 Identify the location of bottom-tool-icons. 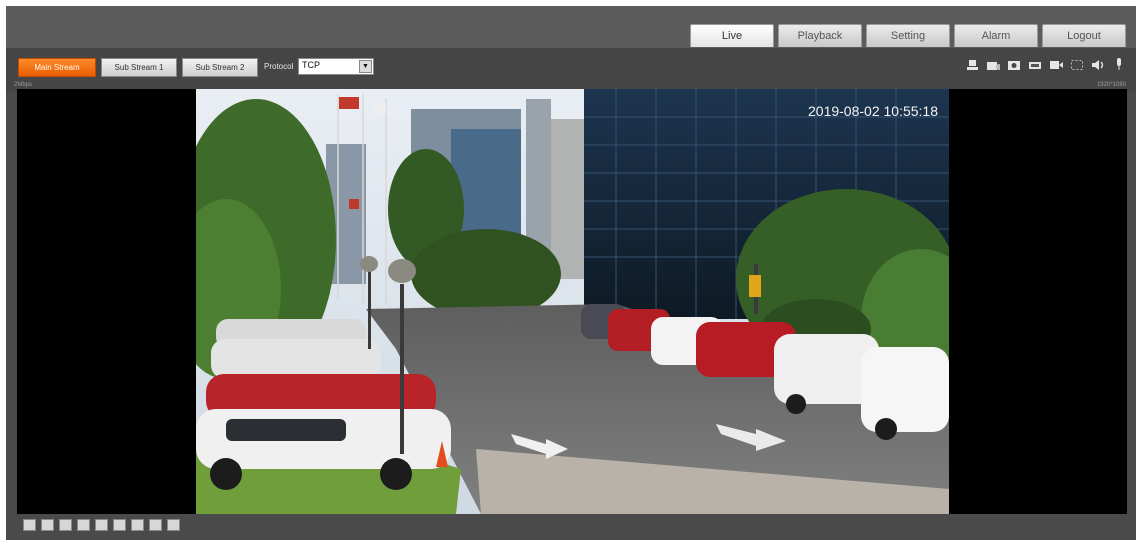
(101, 525).